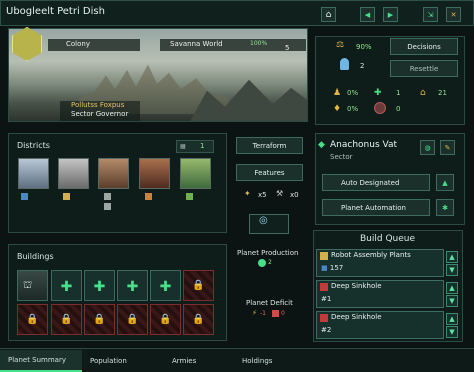 Image resolution: width=474 pixels, height=372 pixels. What do you see at coordinates (427, 147) in the screenshot?
I see `sector-view-button: ◍` at bounding box center [427, 147].